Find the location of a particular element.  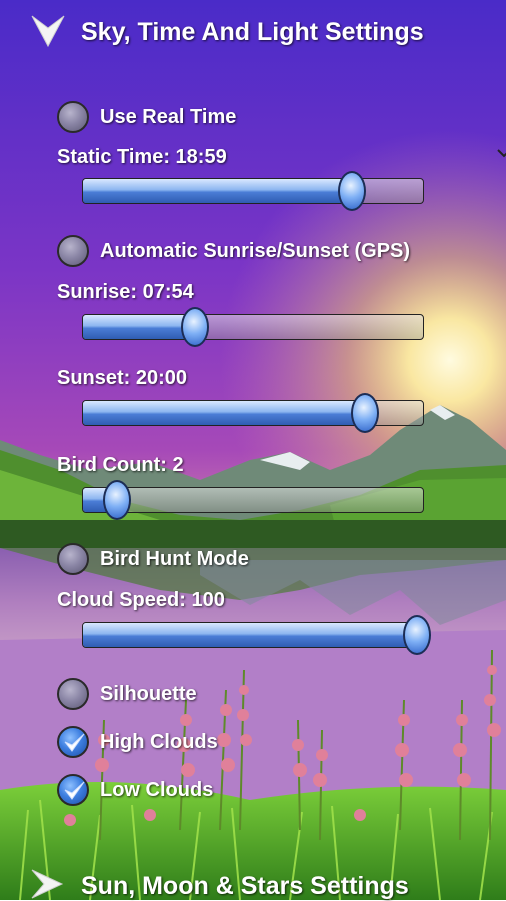

cloud-speed-slider is located at coordinates (256, 635).